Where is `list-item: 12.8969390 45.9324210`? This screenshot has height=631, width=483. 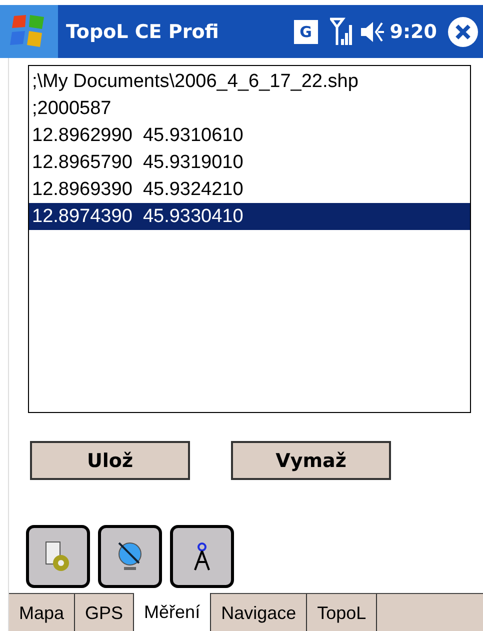 list-item: 12.8969390 45.9324210 is located at coordinates (249, 189).